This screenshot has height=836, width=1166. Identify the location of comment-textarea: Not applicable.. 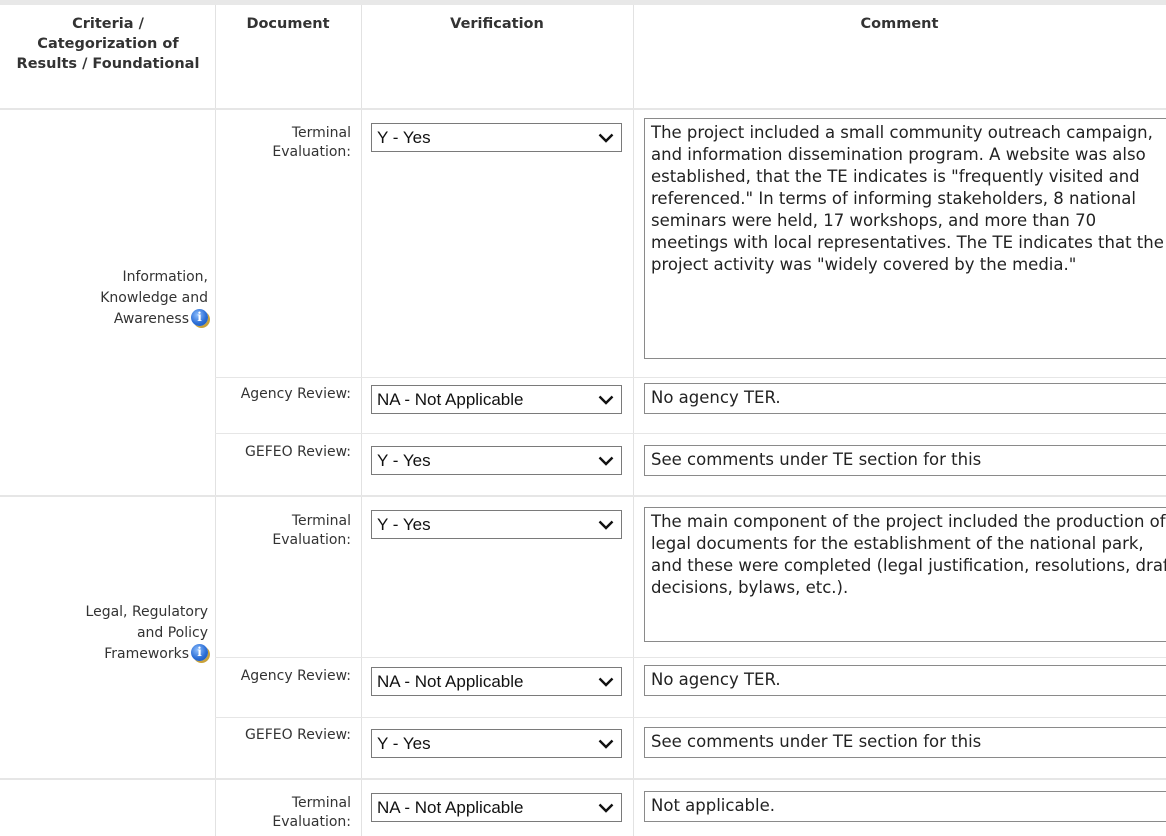
(905, 806).